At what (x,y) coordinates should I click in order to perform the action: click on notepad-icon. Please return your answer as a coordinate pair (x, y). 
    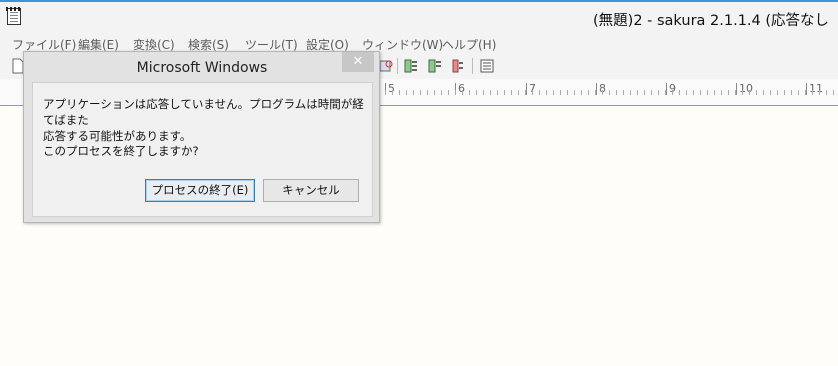
    Looking at the image, I should click on (14, 16).